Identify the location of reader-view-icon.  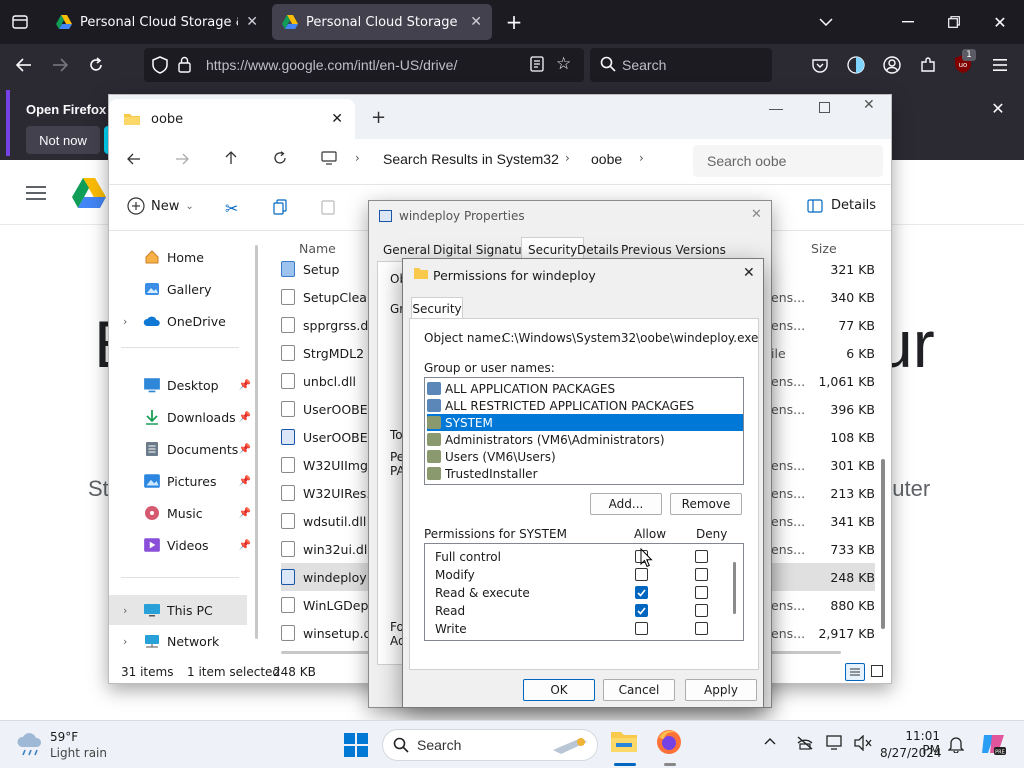
(537, 64).